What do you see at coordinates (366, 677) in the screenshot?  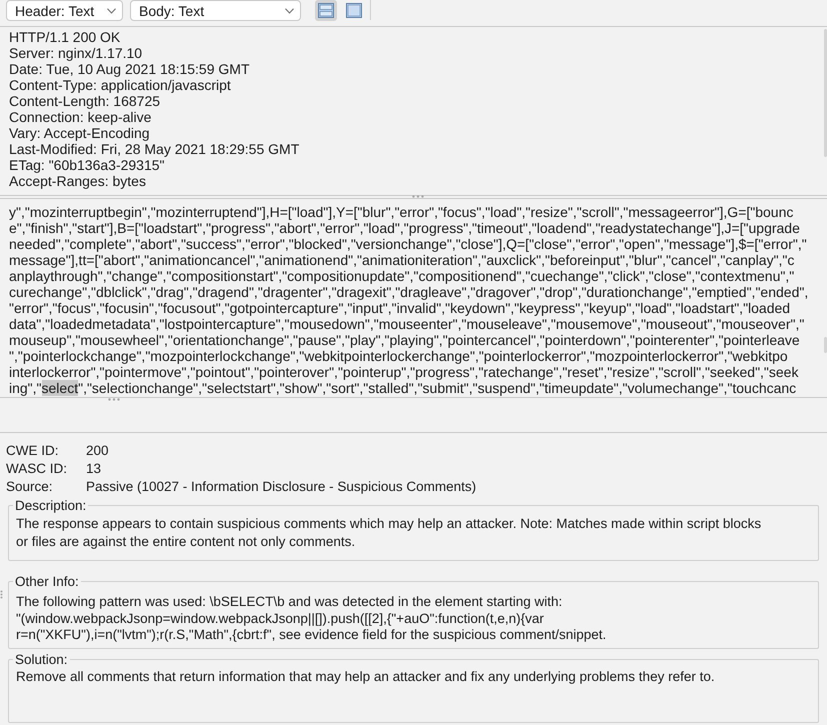 I see `section-text: Remove all comments that return information that may help an attacker and fix any underlying problems they refer to.` at bounding box center [366, 677].